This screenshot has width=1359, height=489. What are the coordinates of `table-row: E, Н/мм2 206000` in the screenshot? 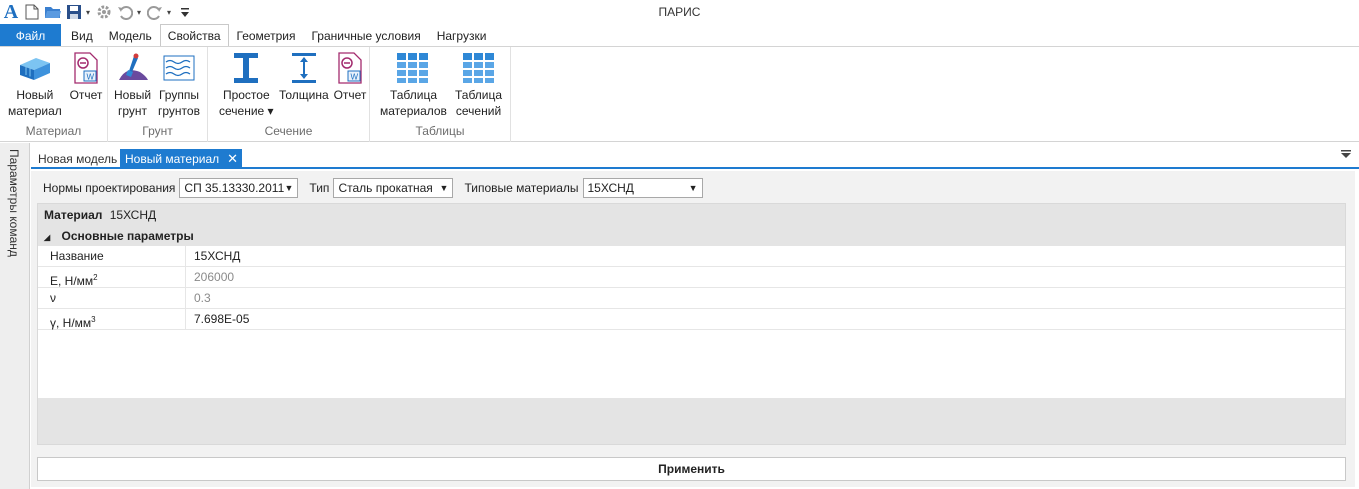 It's located at (691, 277).